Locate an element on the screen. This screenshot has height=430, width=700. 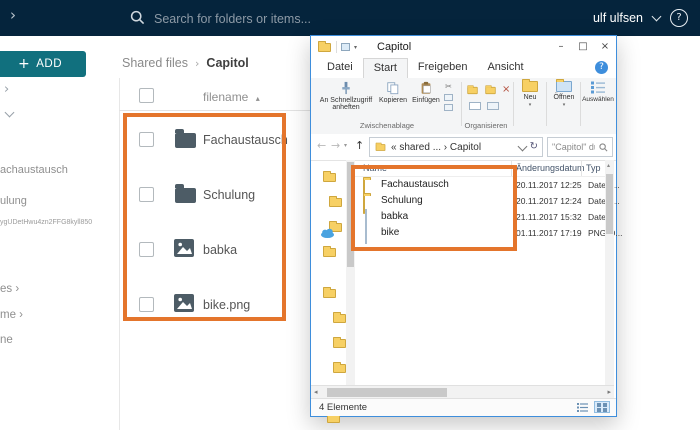
recent-dropdown-icon: ▾ is located at coordinates (345, 146).